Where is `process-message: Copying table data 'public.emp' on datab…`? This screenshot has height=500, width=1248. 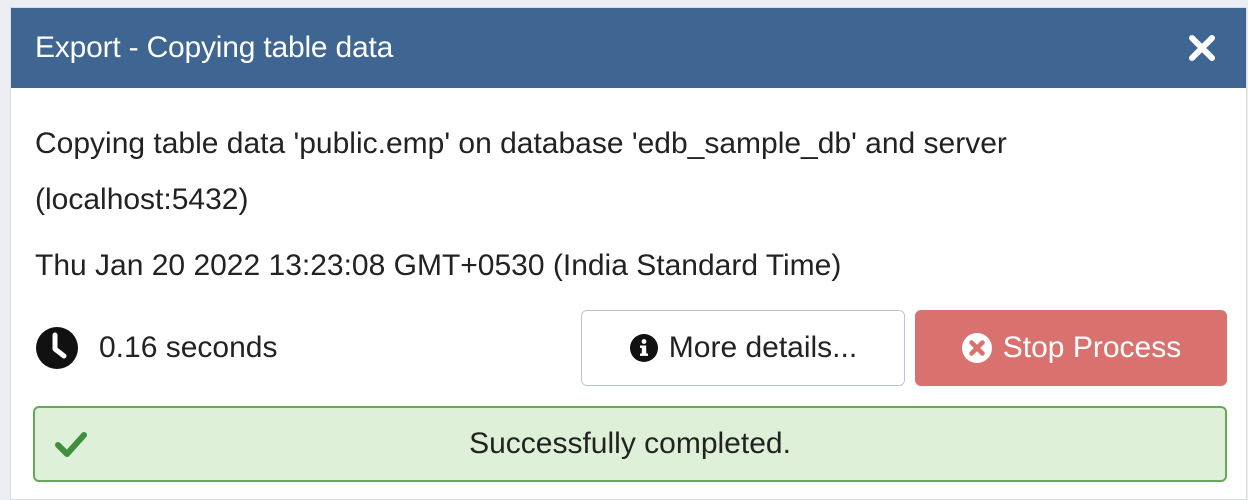 process-message: Copying table data 'public.emp' on datab… is located at coordinates (521, 171).